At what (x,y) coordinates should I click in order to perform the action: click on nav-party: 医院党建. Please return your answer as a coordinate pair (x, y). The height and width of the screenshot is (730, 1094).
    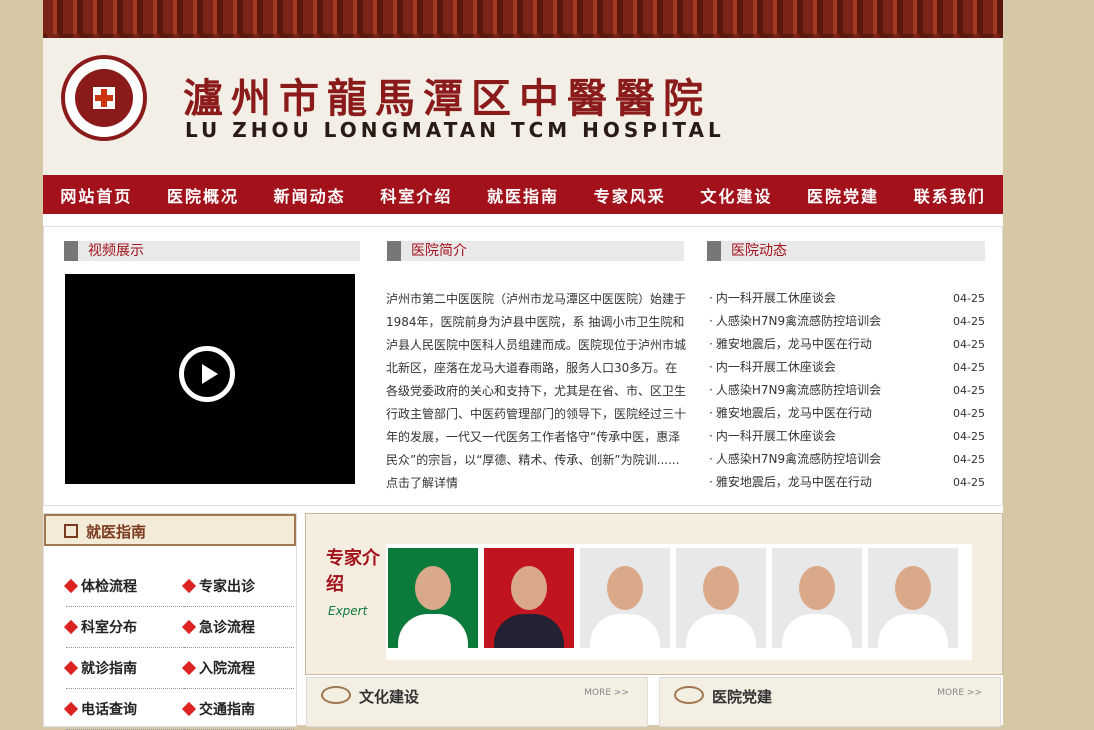
    Looking at the image, I should click on (843, 194).